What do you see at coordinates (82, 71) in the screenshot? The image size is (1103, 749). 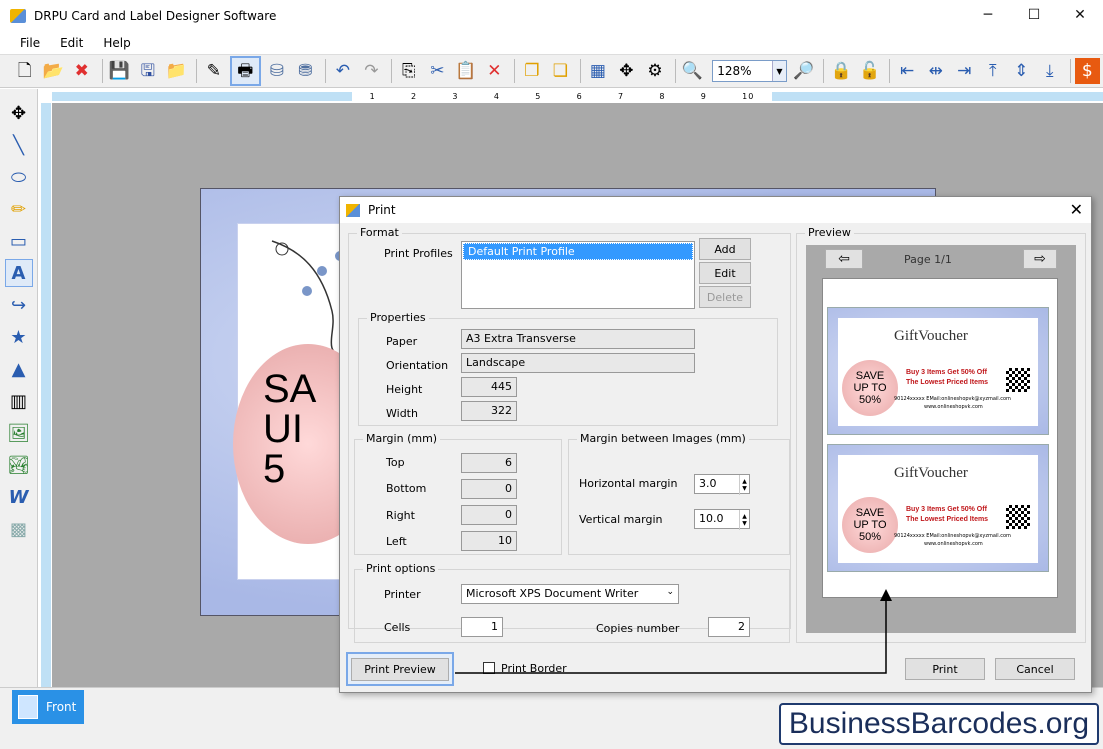 I see `close-file-icon: ✖` at bounding box center [82, 71].